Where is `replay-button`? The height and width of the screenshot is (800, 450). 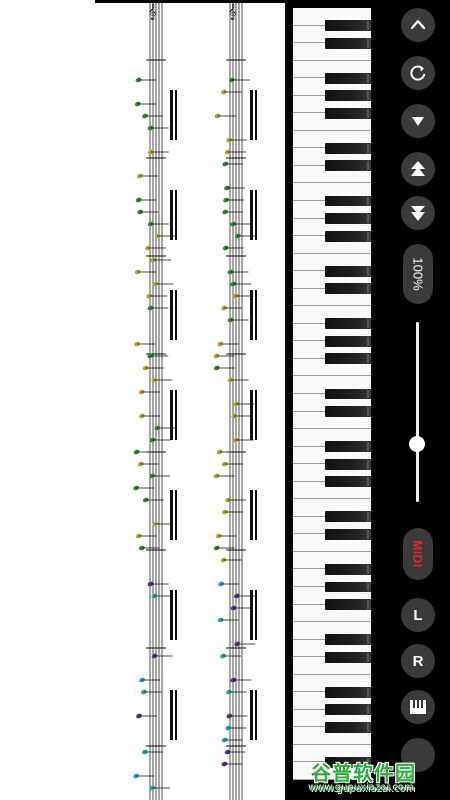
replay-button is located at coordinates (418, 73).